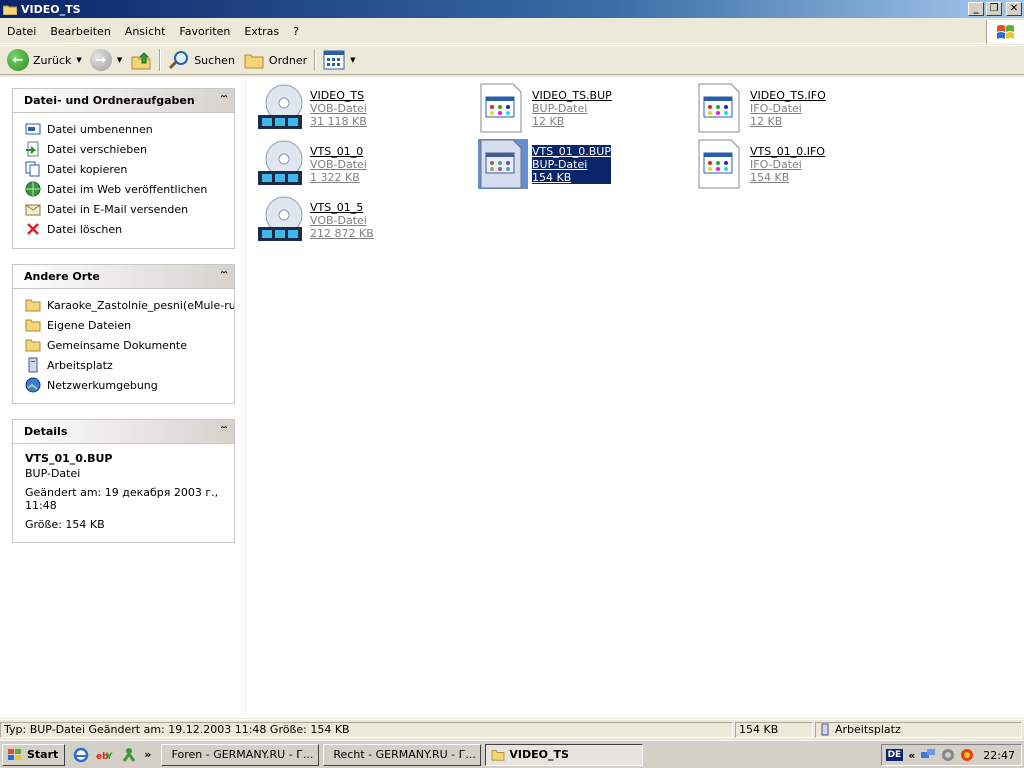  What do you see at coordinates (352, 60) in the screenshot?
I see `views-dropdown-icon: ▼` at bounding box center [352, 60].